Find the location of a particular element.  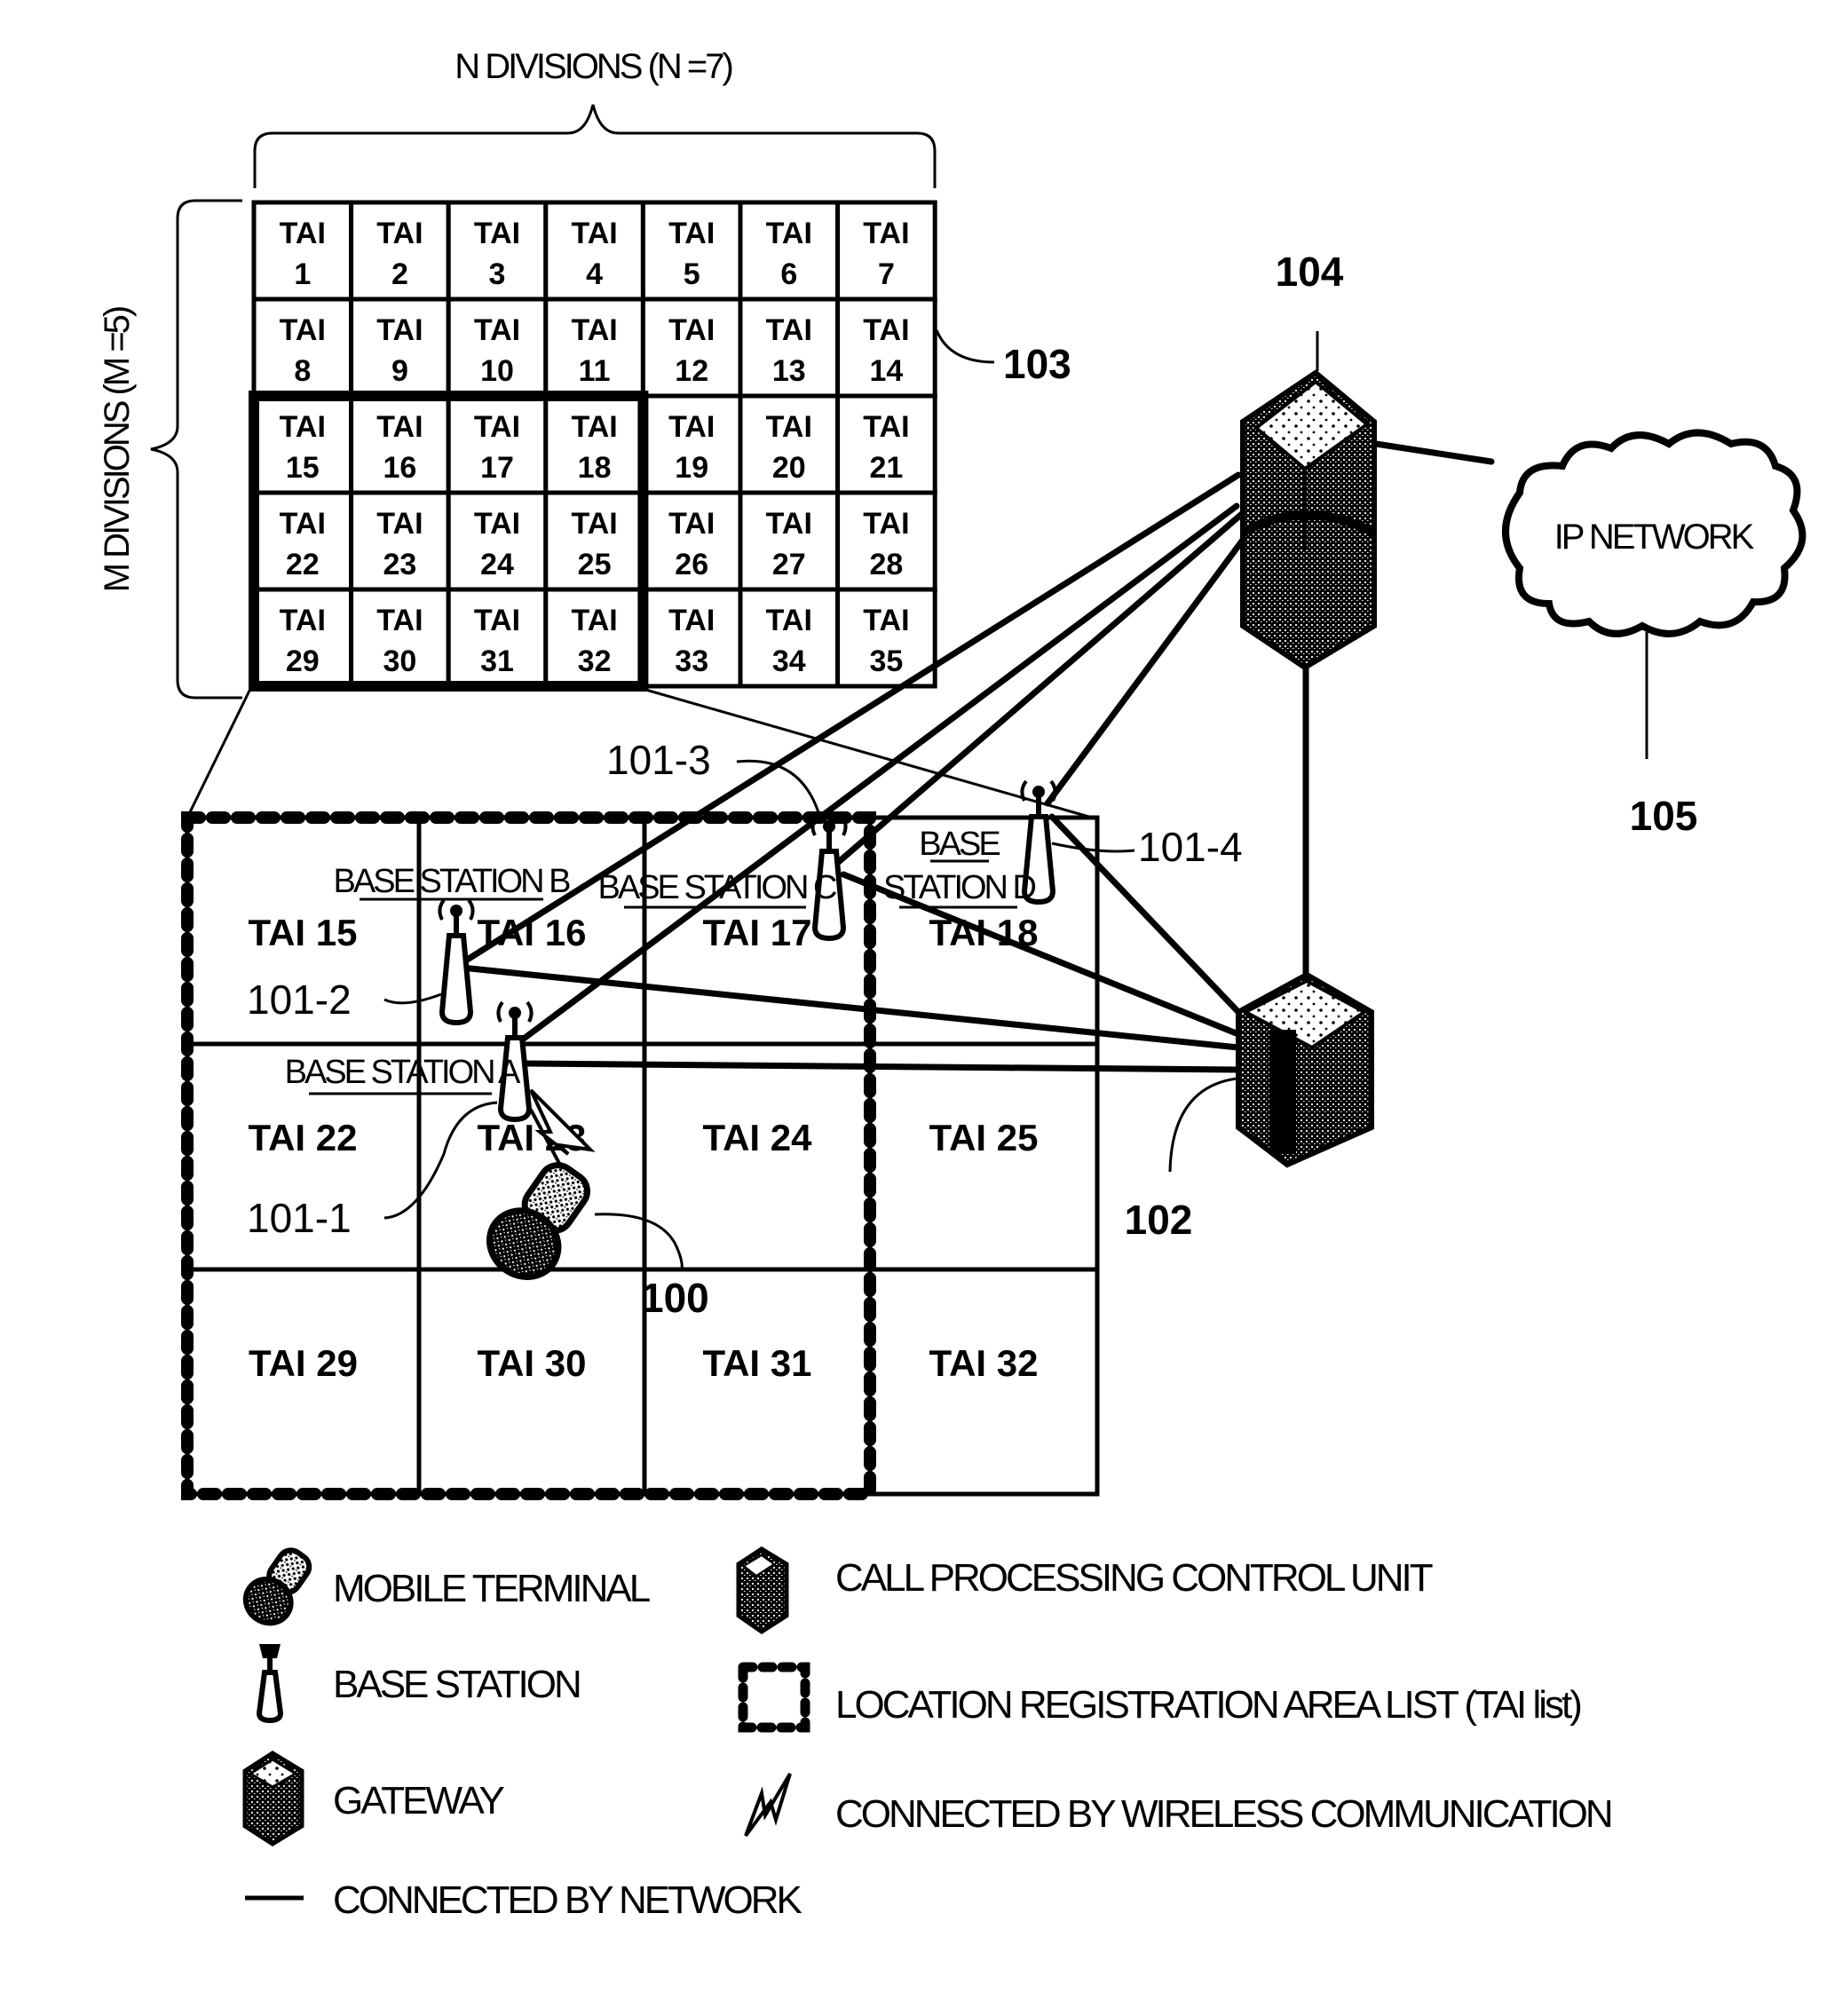

base-station-c-label: BASE STATION C is located at coordinates (717, 887).